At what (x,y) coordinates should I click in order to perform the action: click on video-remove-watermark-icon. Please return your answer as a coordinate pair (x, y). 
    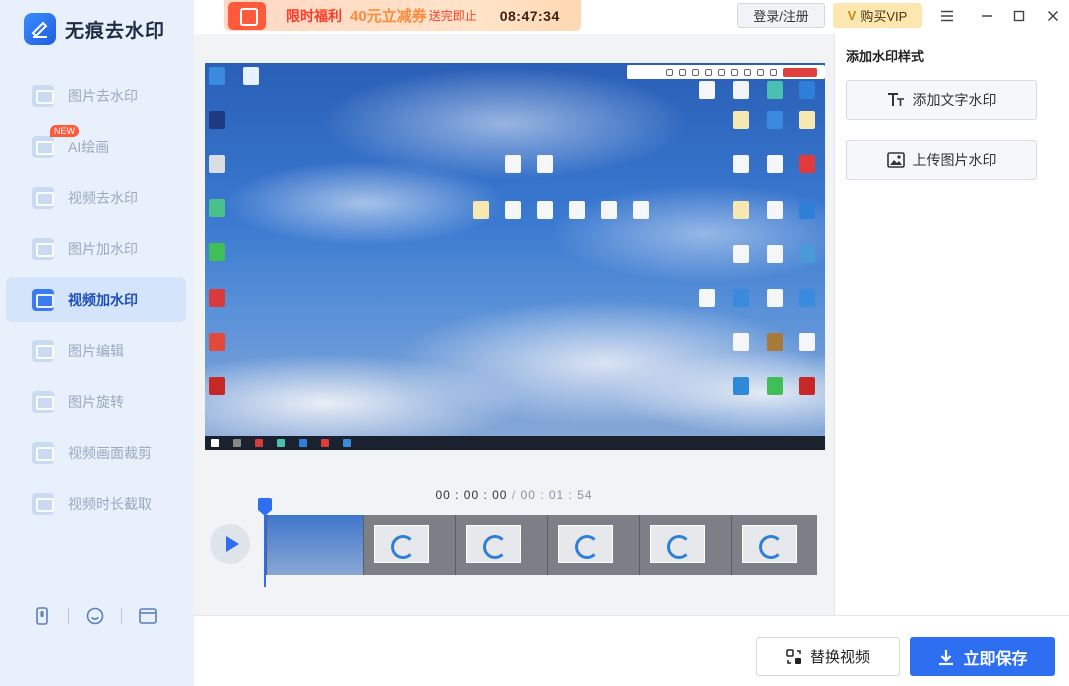
    Looking at the image, I should click on (43, 197).